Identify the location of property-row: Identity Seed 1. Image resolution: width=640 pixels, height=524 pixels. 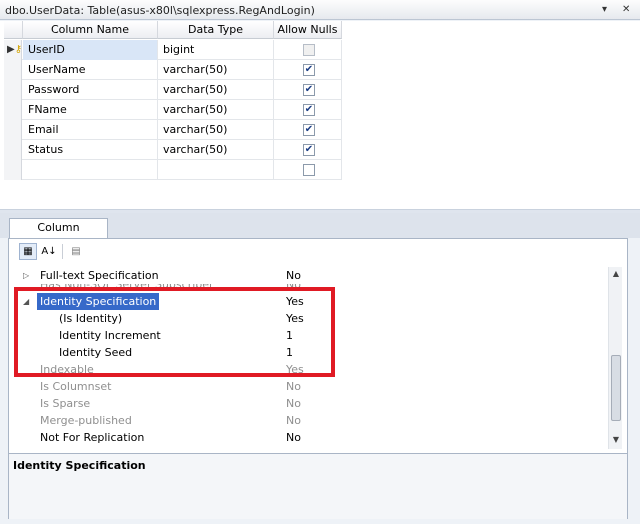
(311, 352).